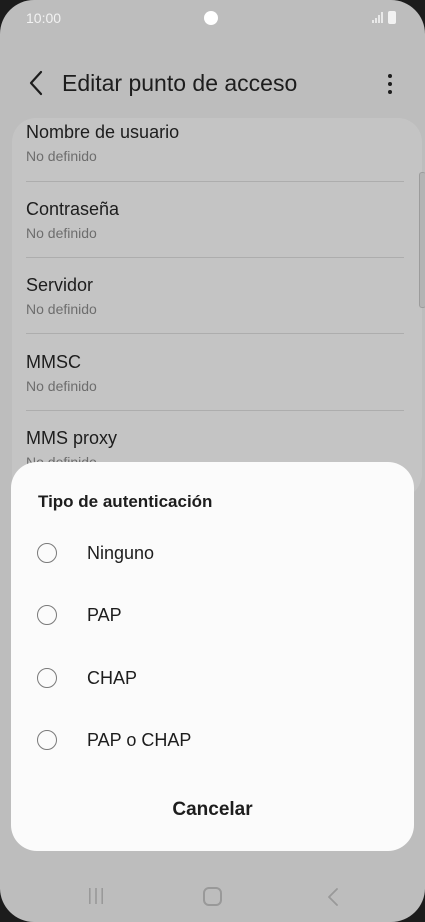  I want to click on scroll-indicator, so click(422, 240).